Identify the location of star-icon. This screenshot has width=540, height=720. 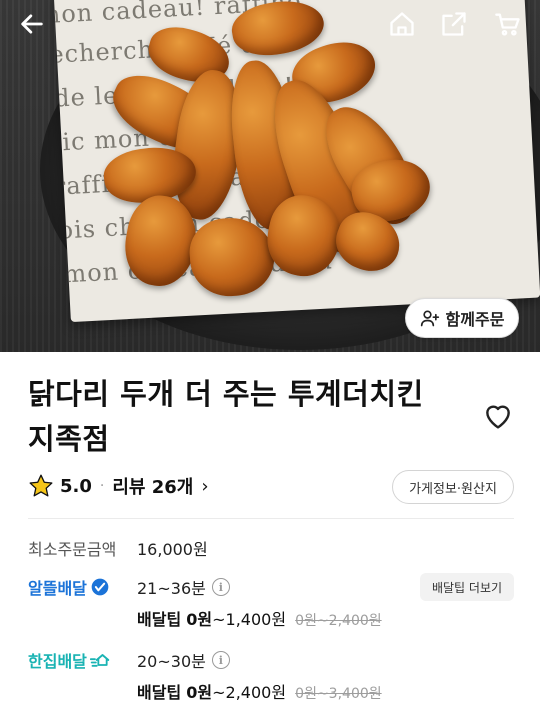
(41, 485).